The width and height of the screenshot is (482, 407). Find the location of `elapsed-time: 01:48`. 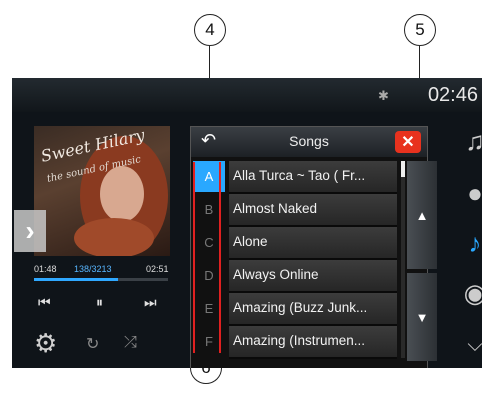

elapsed-time: 01:48 is located at coordinates (45, 269).